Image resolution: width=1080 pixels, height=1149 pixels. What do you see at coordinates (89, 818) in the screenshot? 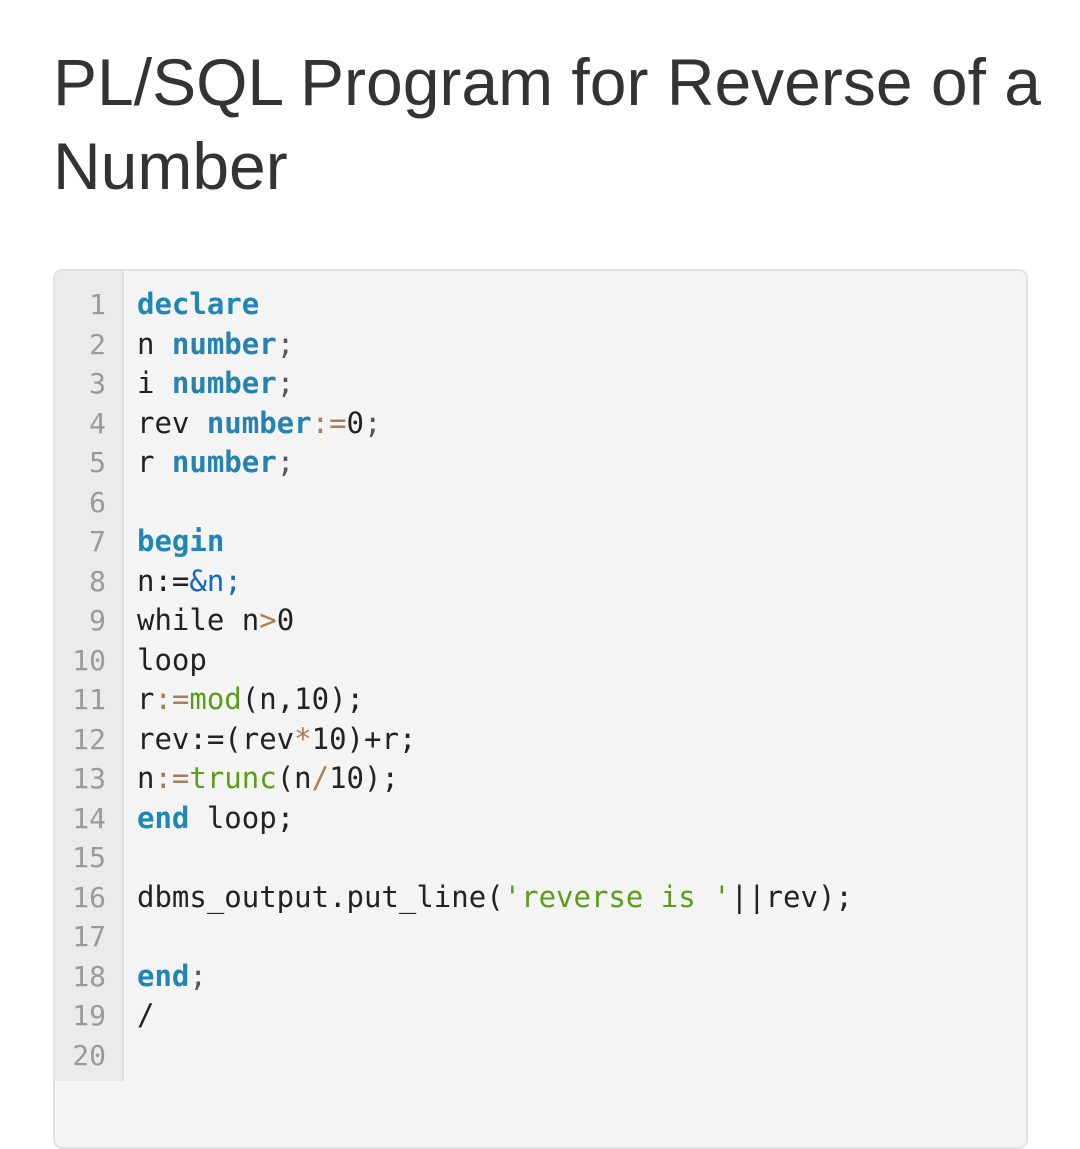
I see `line-number: 14` at bounding box center [89, 818].